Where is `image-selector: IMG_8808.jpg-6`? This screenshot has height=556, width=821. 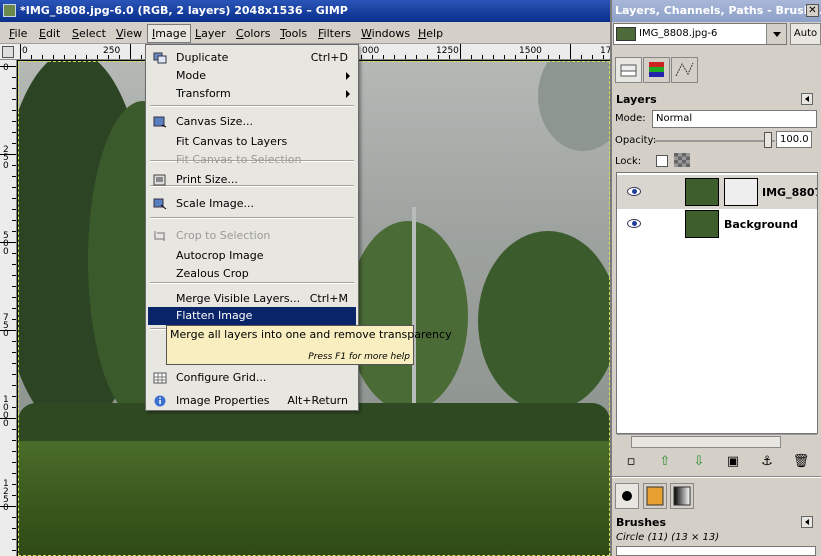
image-selector: IMG_8808.jpg-6 is located at coordinates (700, 34).